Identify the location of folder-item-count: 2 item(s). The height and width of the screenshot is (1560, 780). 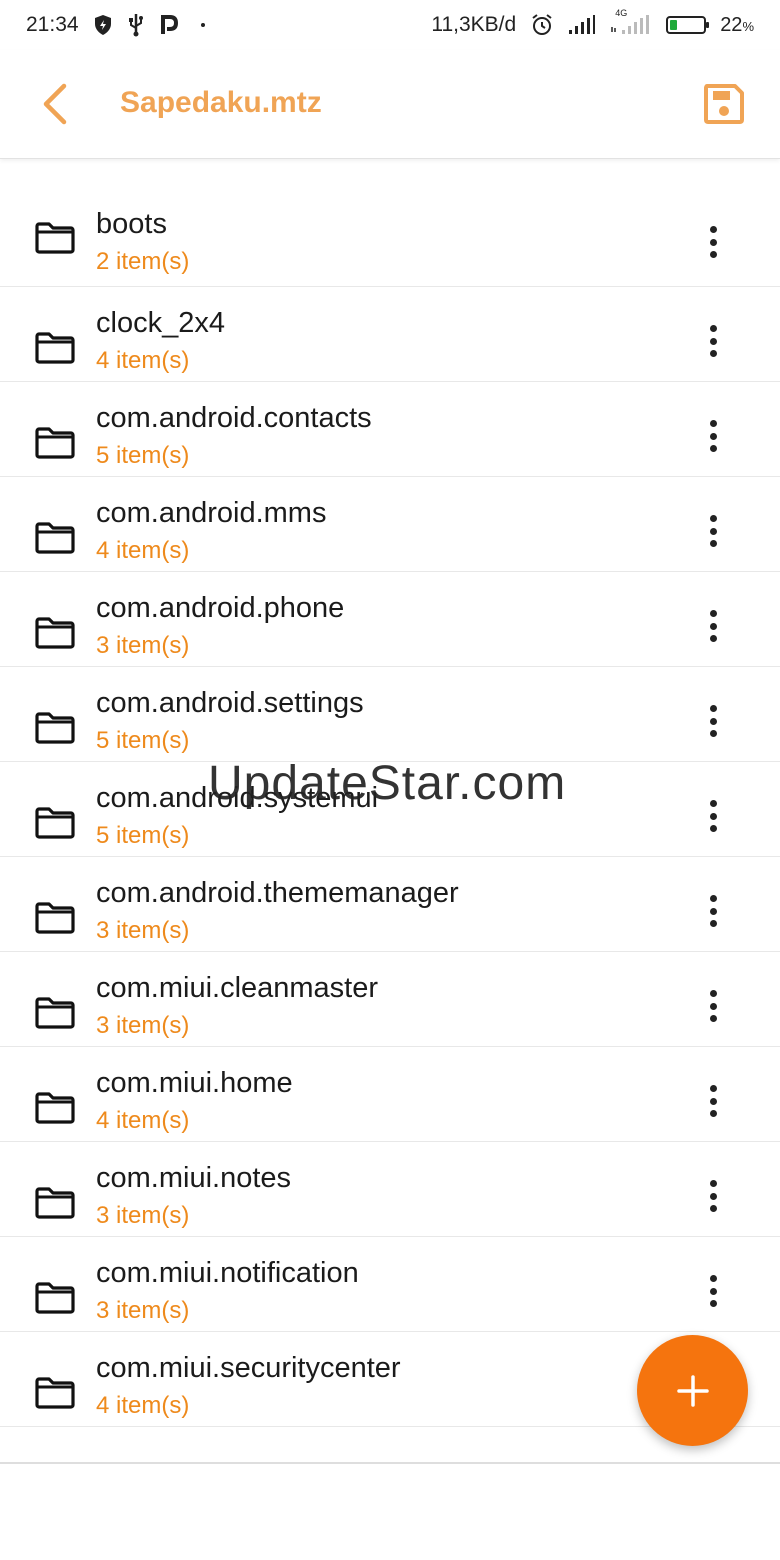
(143, 261).